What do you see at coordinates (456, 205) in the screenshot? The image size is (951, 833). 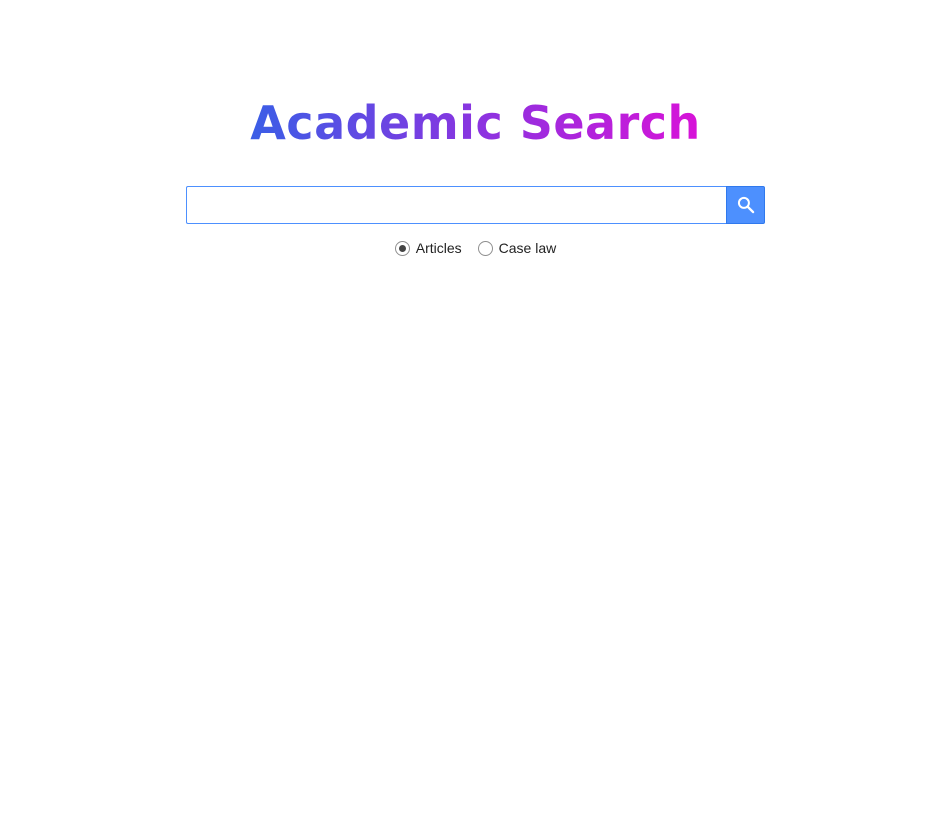 I see `search-input` at bounding box center [456, 205].